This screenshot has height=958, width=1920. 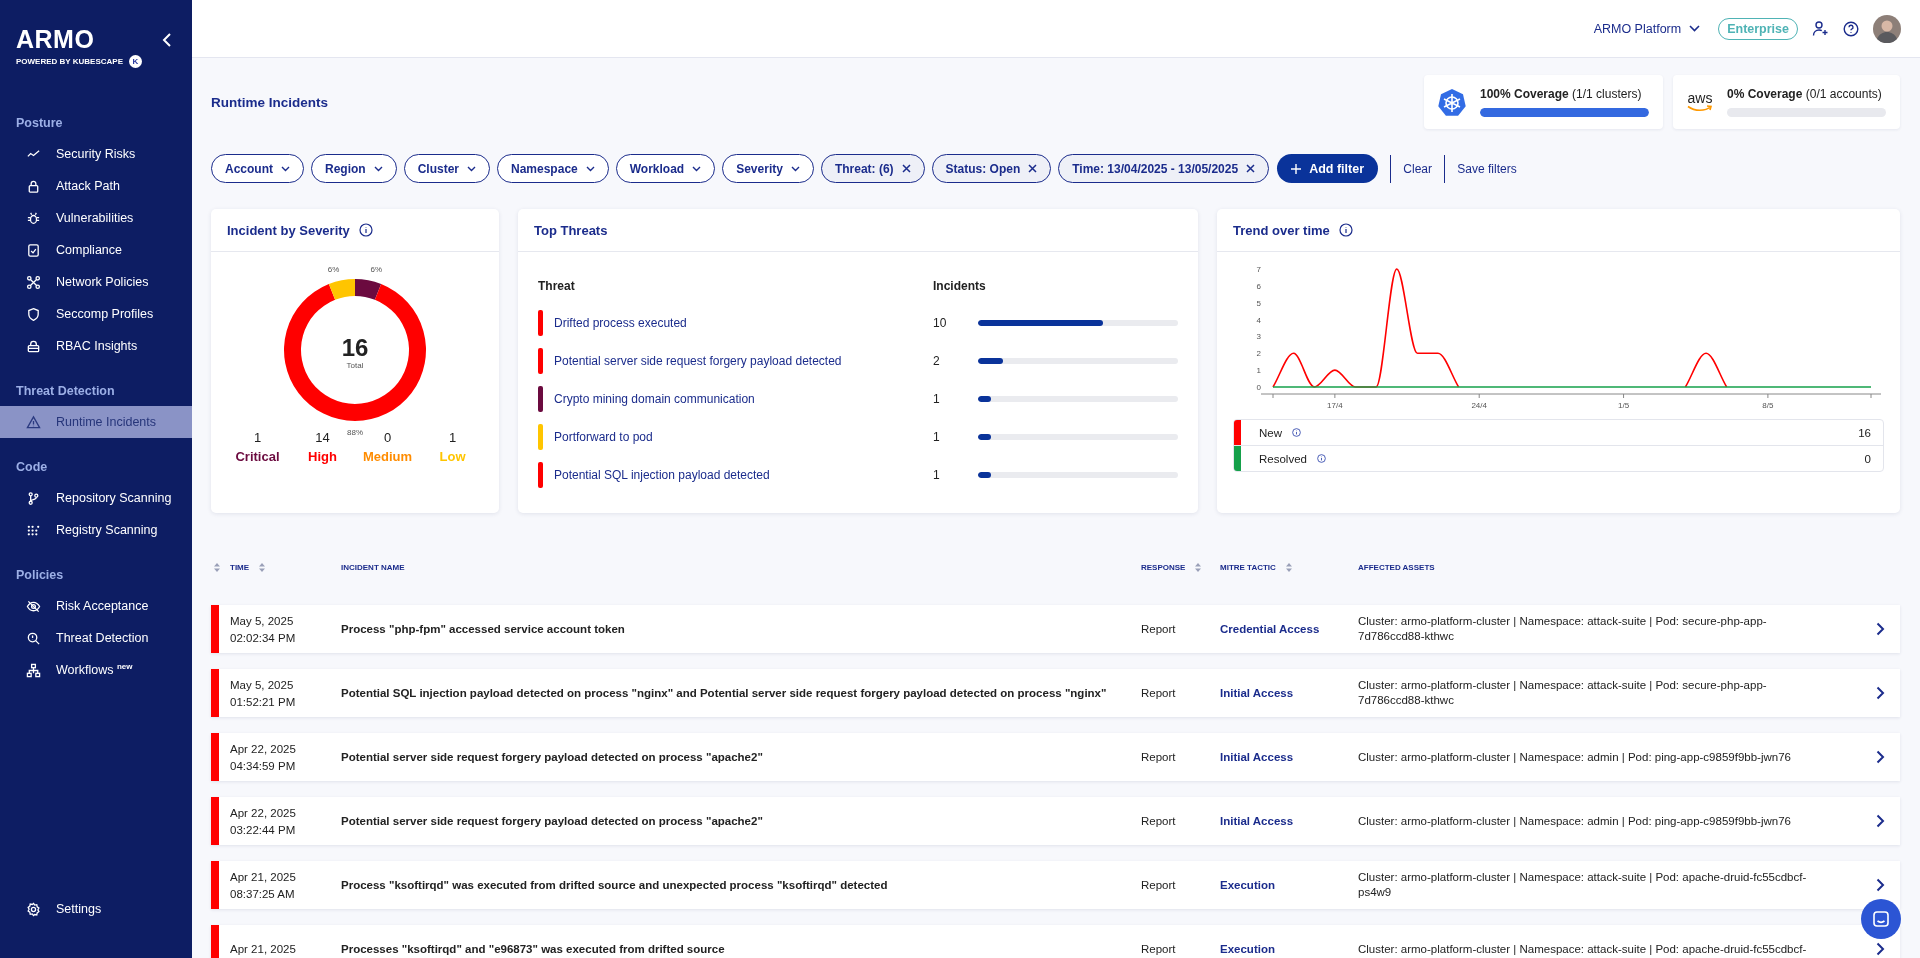 I want to click on clear-link: Clear, so click(x=1417, y=168).